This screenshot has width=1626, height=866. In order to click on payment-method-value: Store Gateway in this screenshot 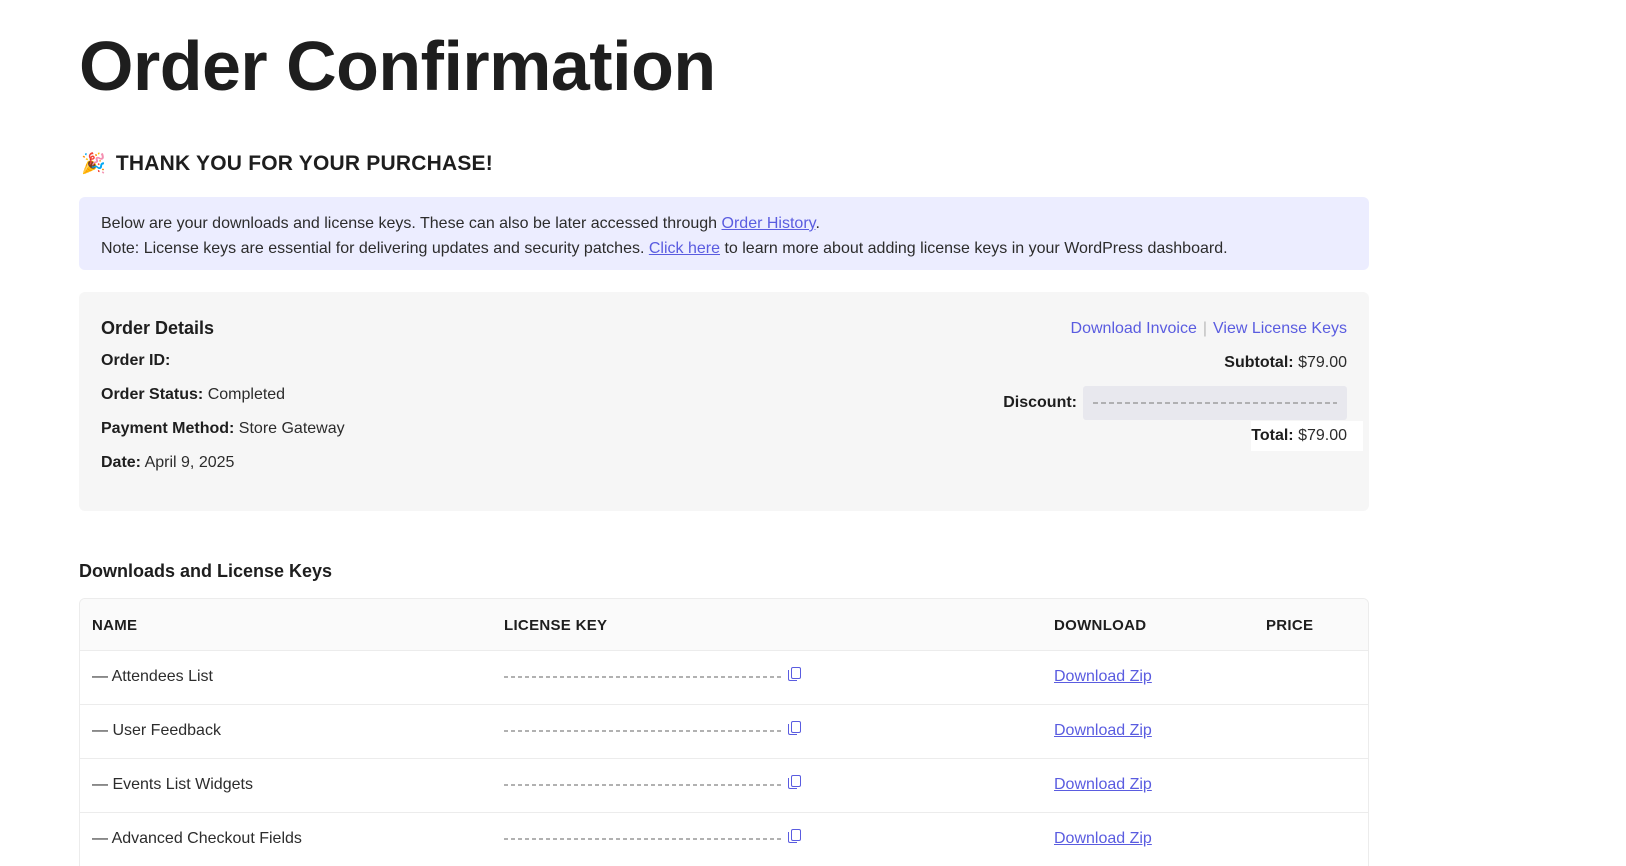, I will do `click(291, 428)`.